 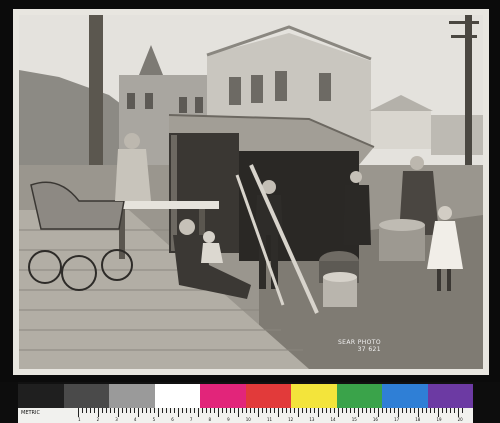 I want to click on ruler-number: 3, so click(x=116, y=419).